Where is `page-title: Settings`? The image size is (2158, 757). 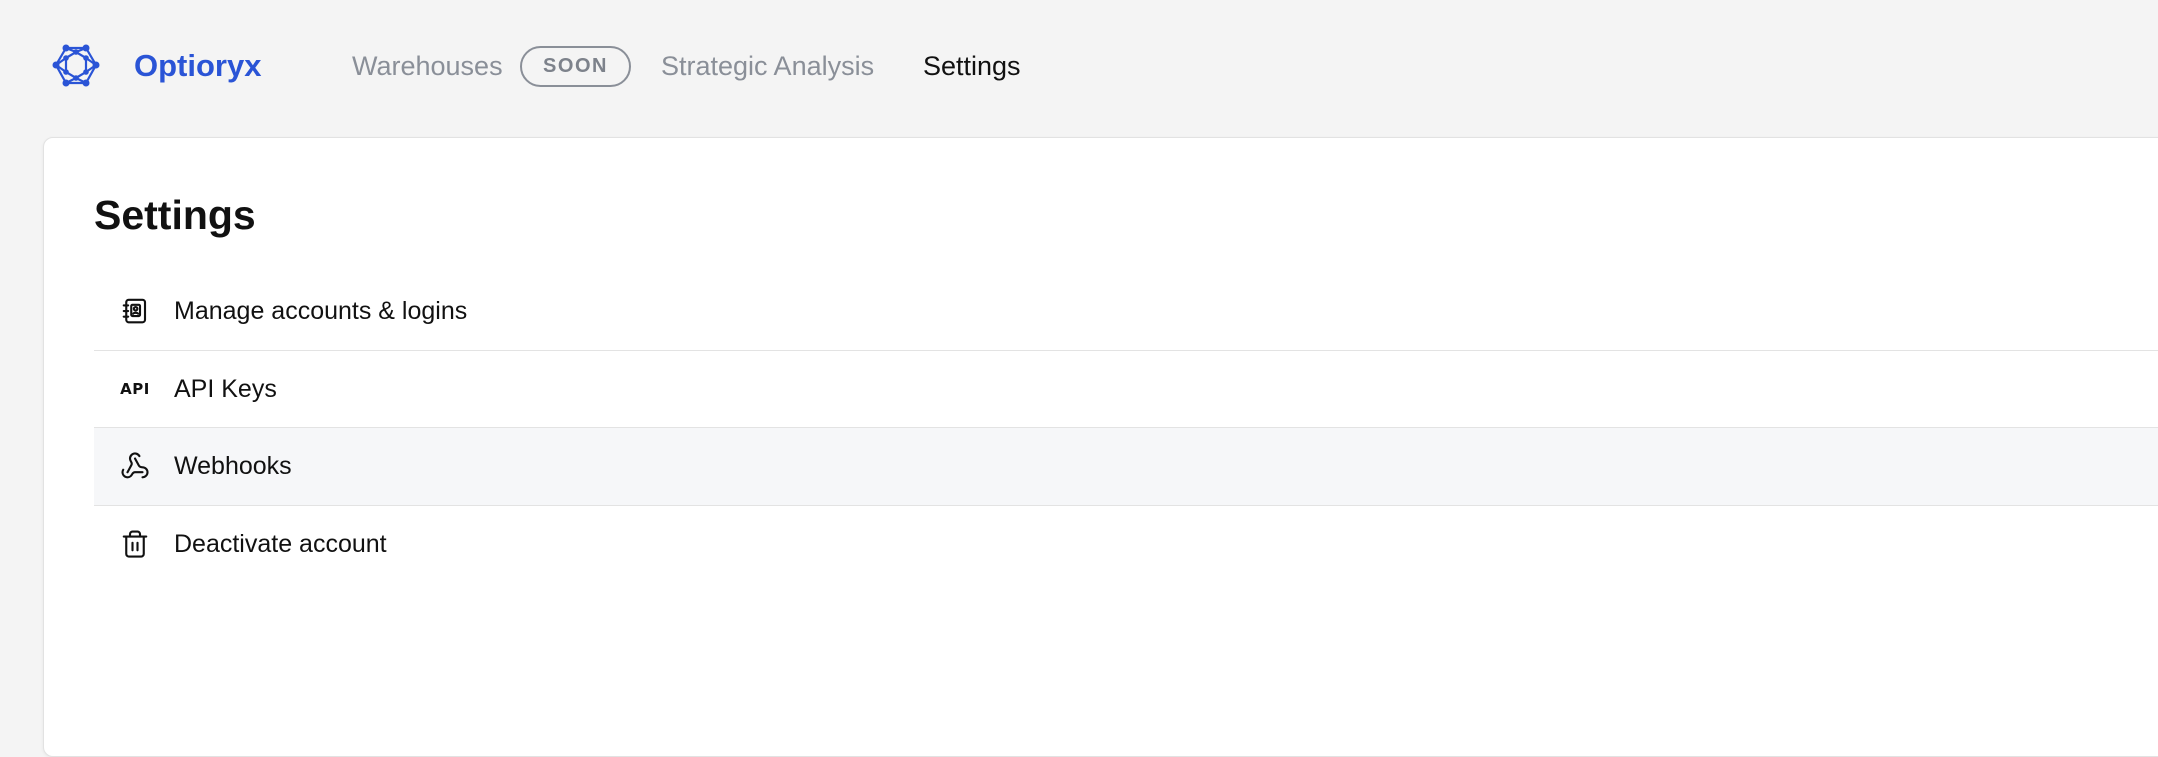 page-title: Settings is located at coordinates (175, 215).